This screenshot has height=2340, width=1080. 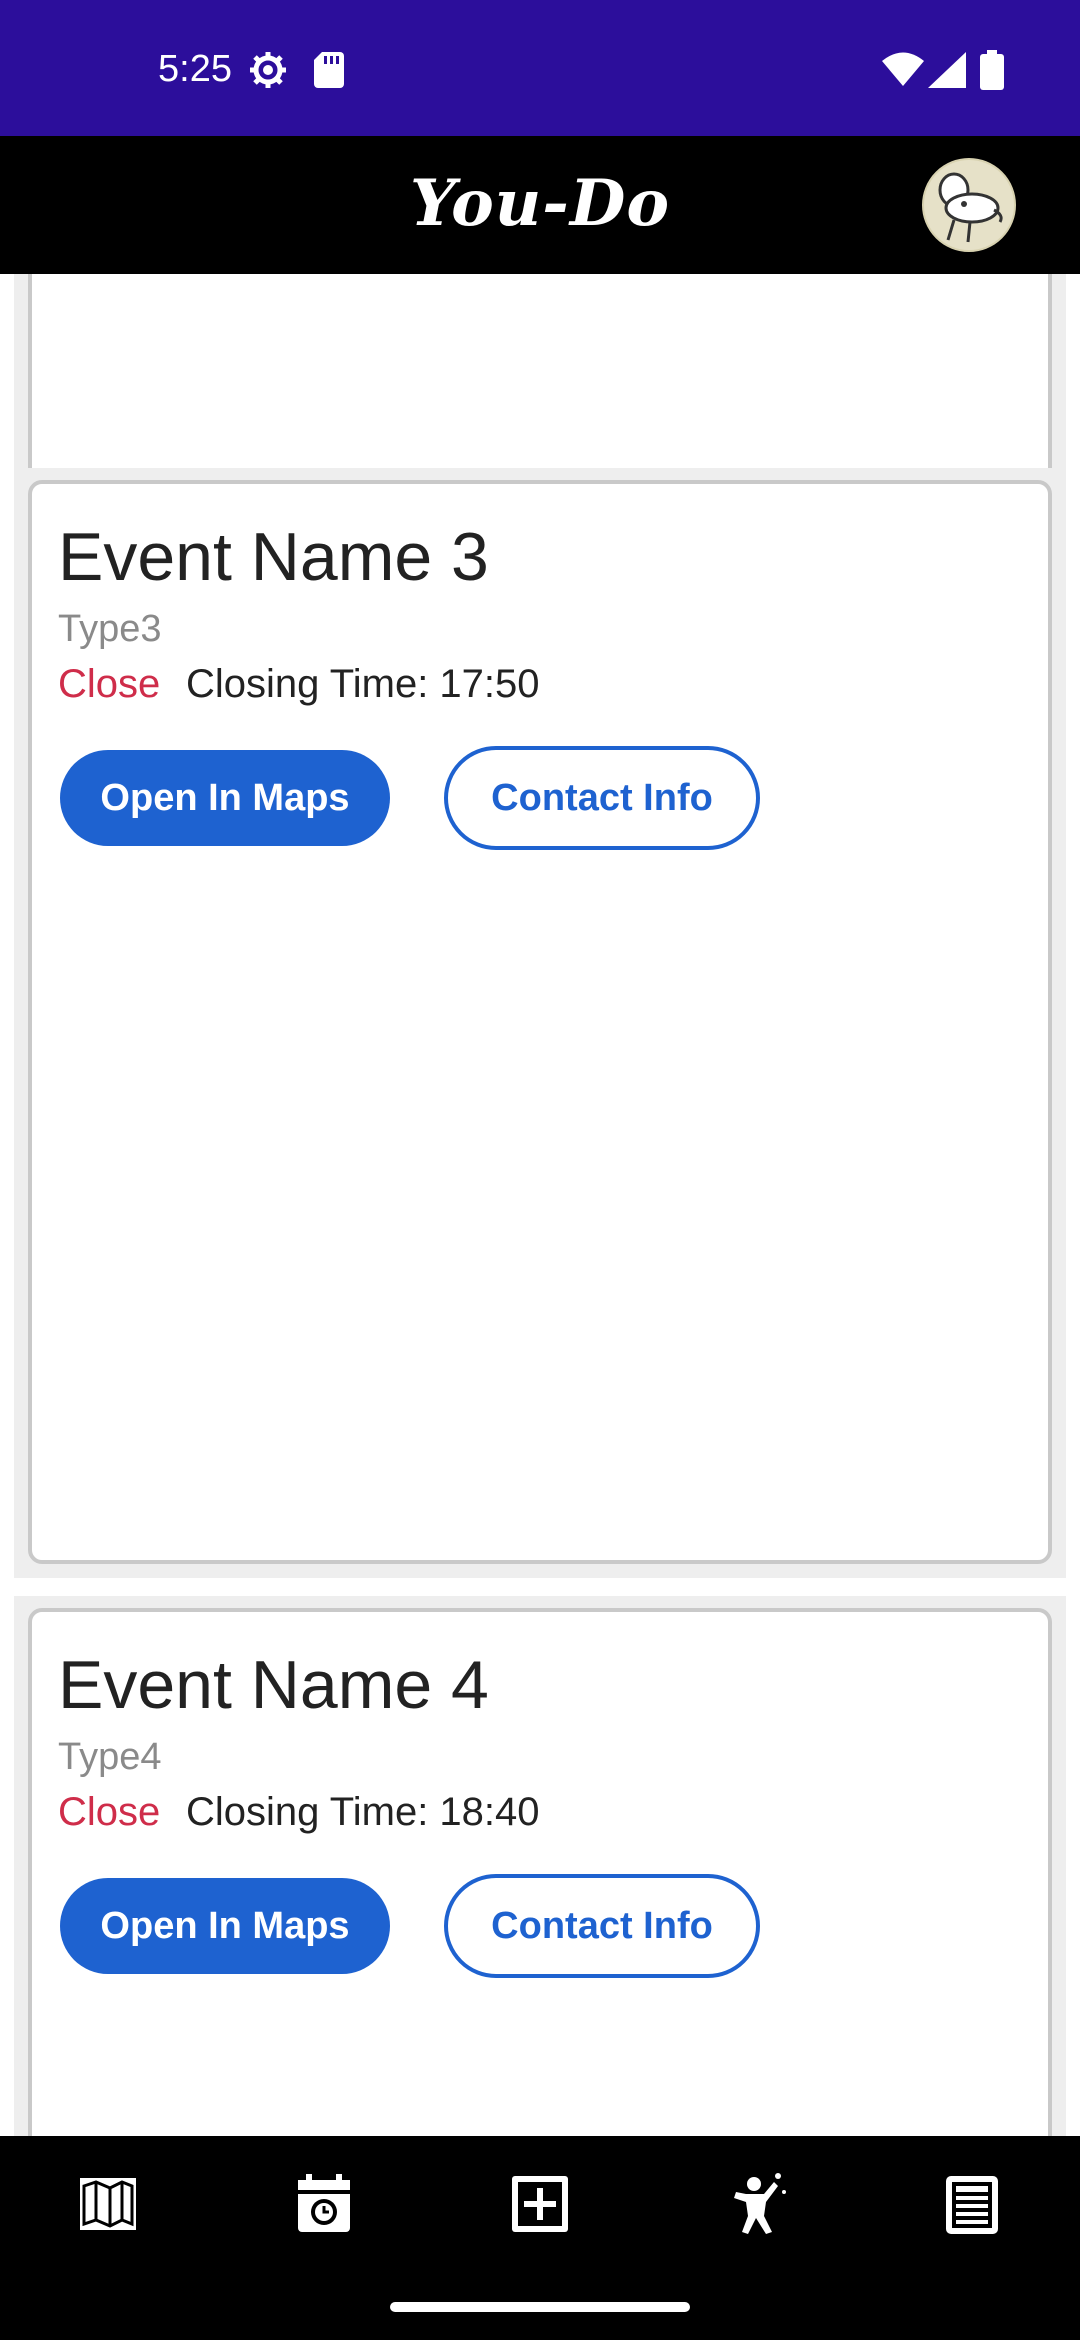 What do you see at coordinates (540, 2238) in the screenshot?
I see `bottom-navigation` at bounding box center [540, 2238].